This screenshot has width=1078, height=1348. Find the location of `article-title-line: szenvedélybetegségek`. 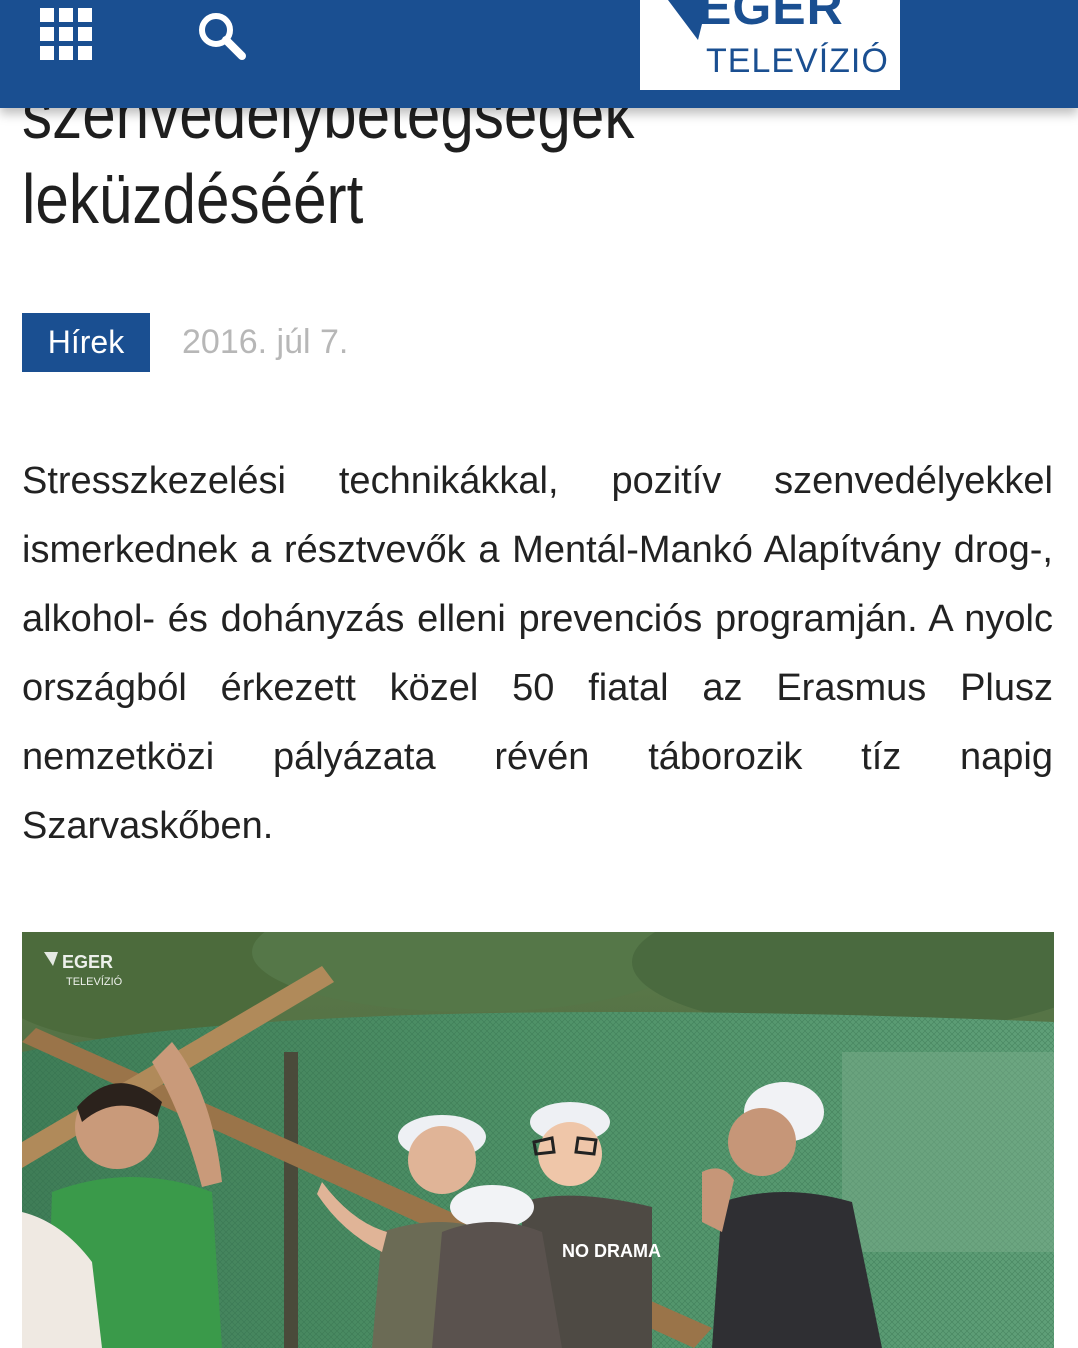

article-title-line: szenvedélybetegségek is located at coordinates (328, 130).